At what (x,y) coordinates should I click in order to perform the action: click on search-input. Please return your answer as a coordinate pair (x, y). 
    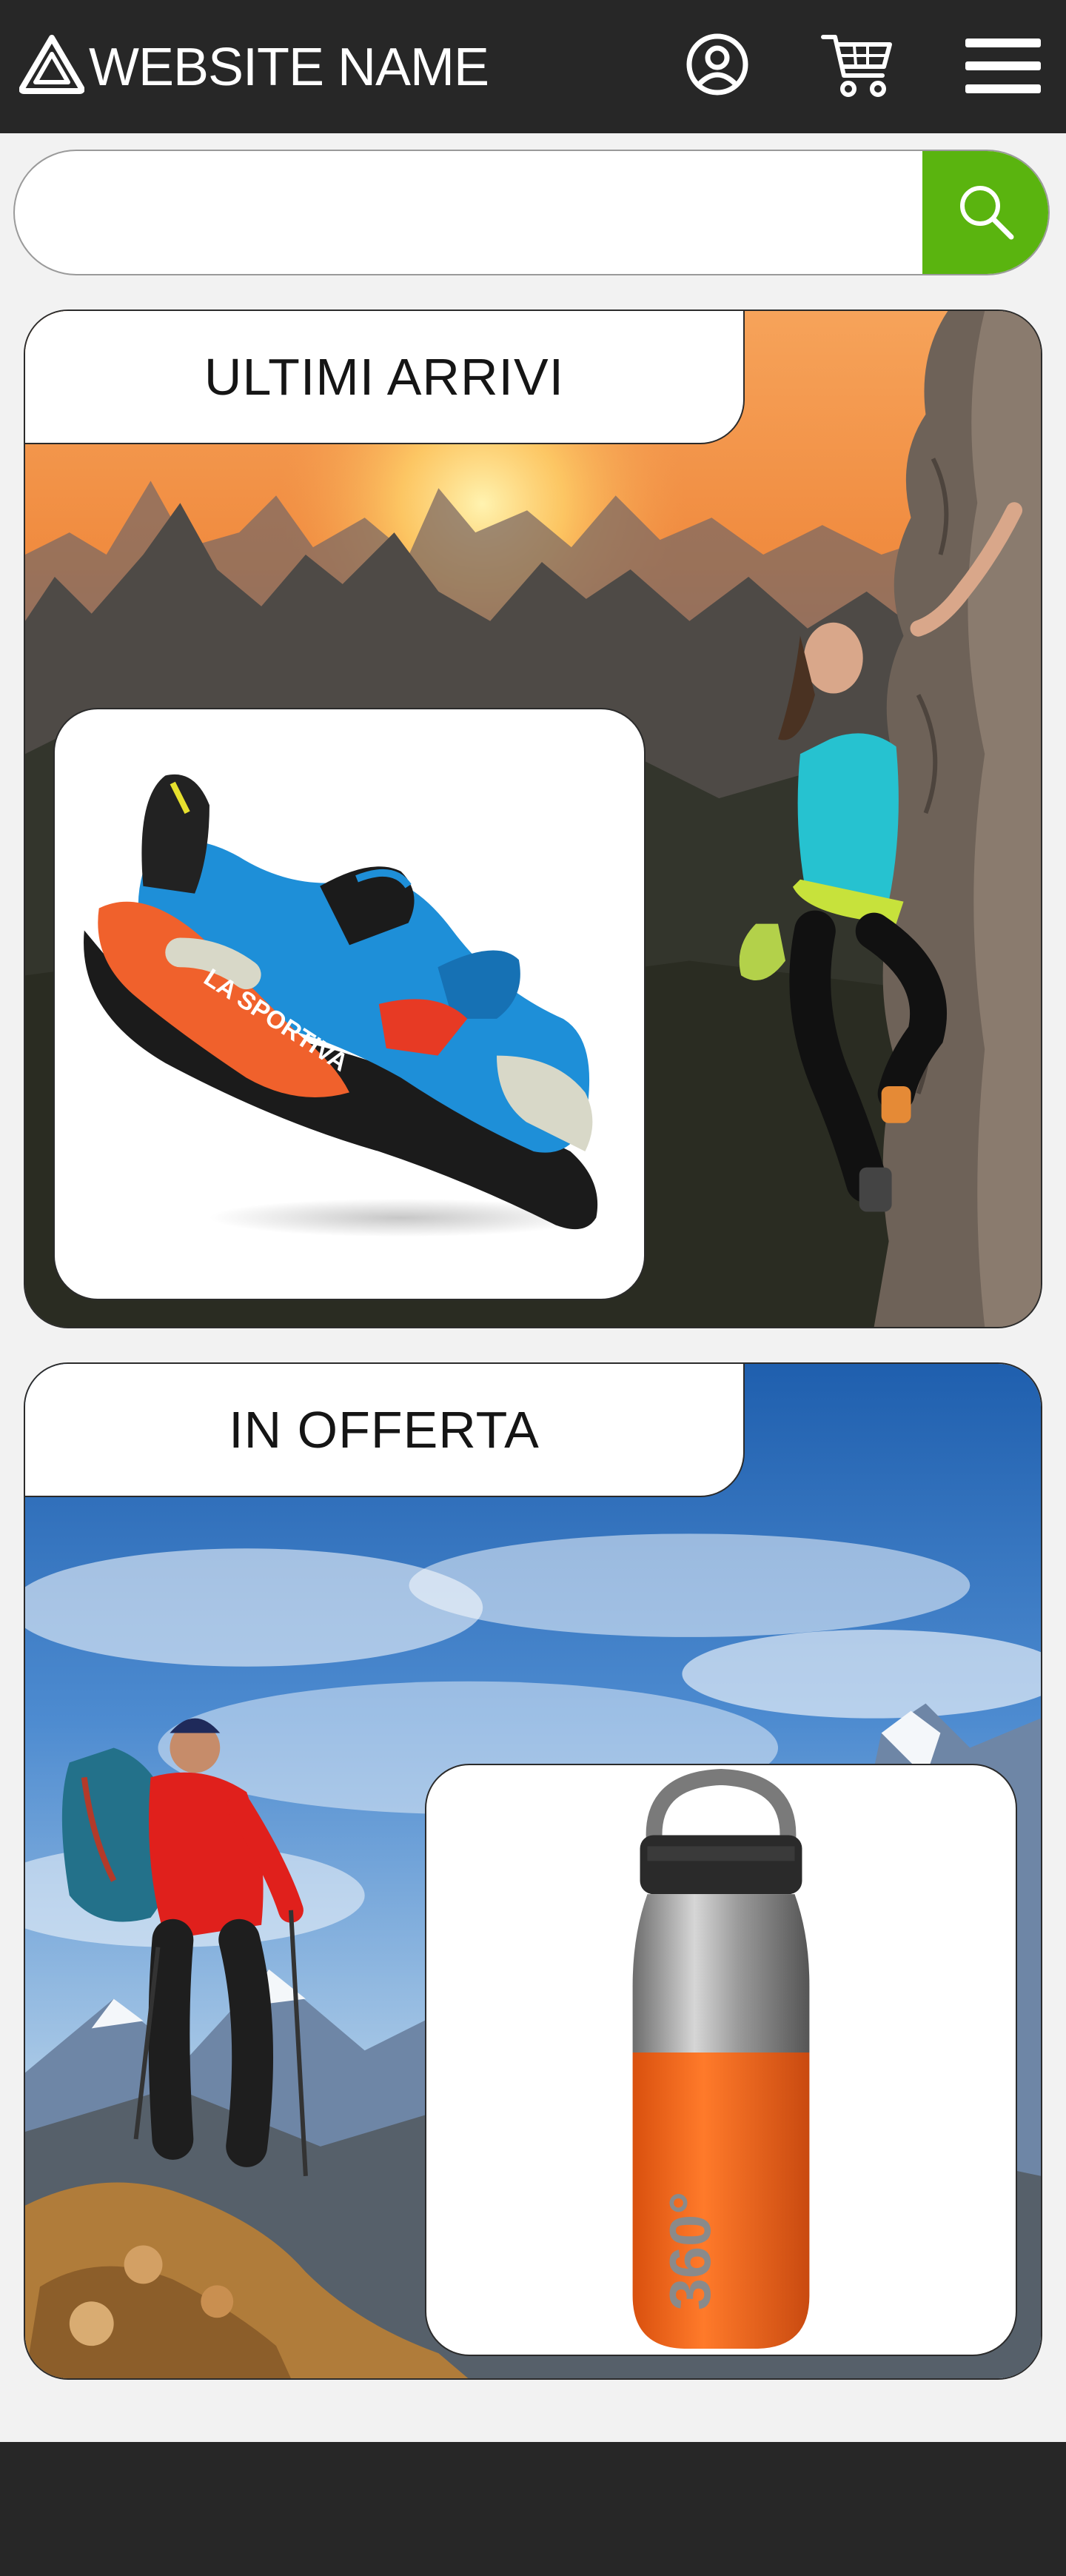
    Looking at the image, I should click on (469, 212).